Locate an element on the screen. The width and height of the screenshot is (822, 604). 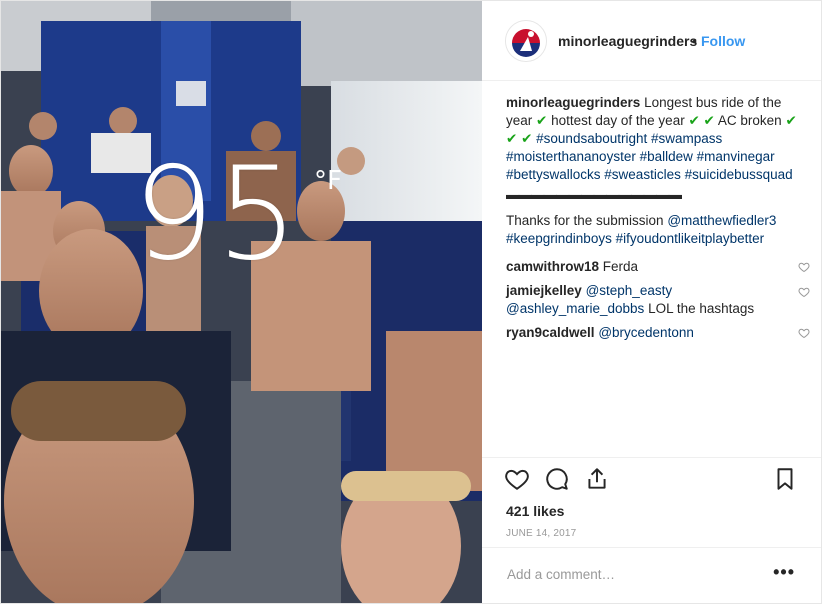
comment-text: LOL the hashtags is located at coordinates (701, 308).